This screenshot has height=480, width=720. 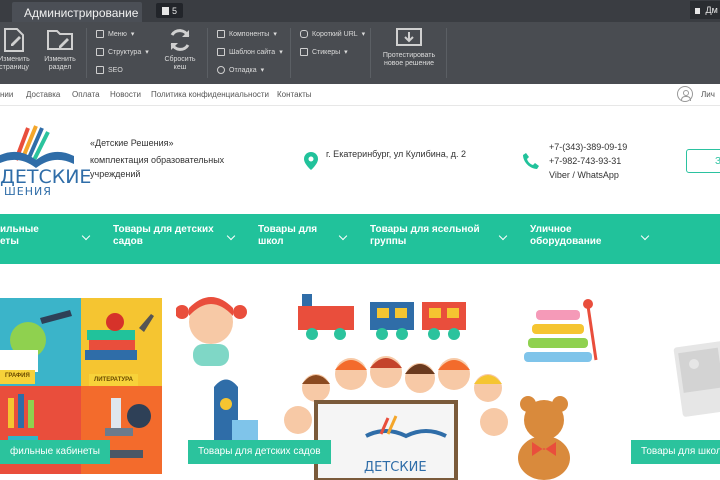 I want to click on components-label: Компоненты, so click(x=249, y=34).